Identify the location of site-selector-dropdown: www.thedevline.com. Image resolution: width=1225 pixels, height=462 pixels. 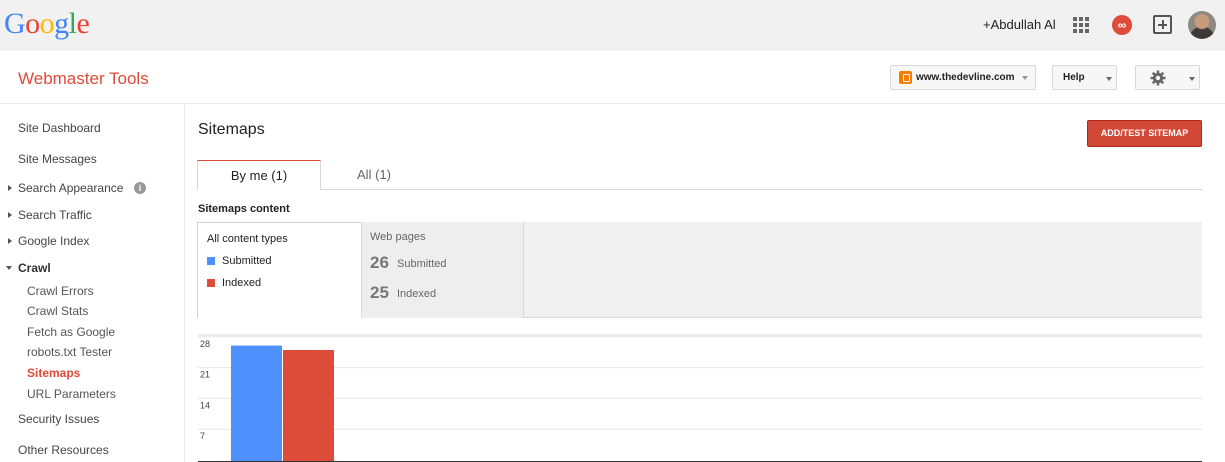
(963, 77).